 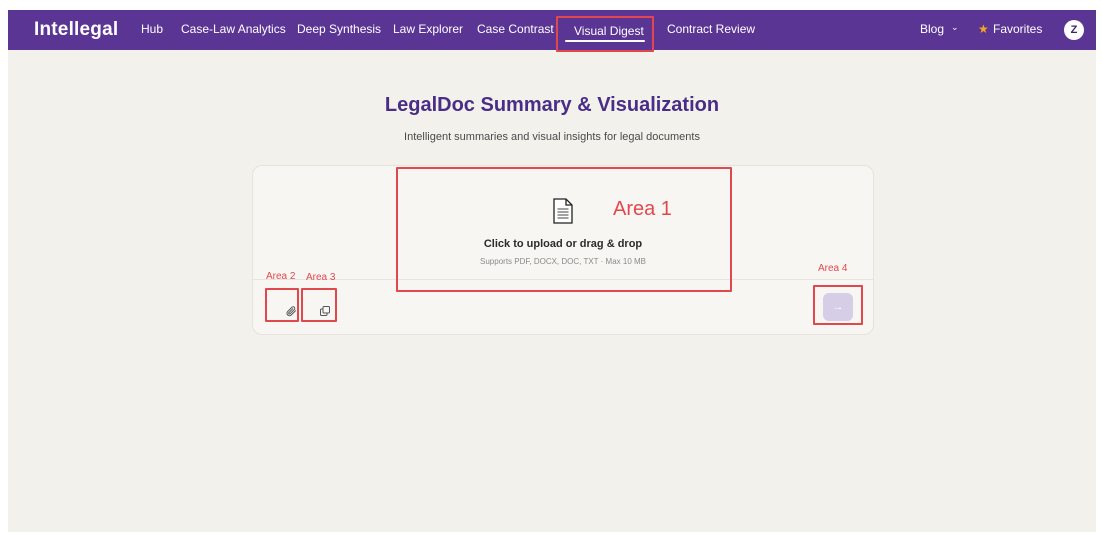 I want to click on user-avatar: Z, so click(x=1074, y=30).